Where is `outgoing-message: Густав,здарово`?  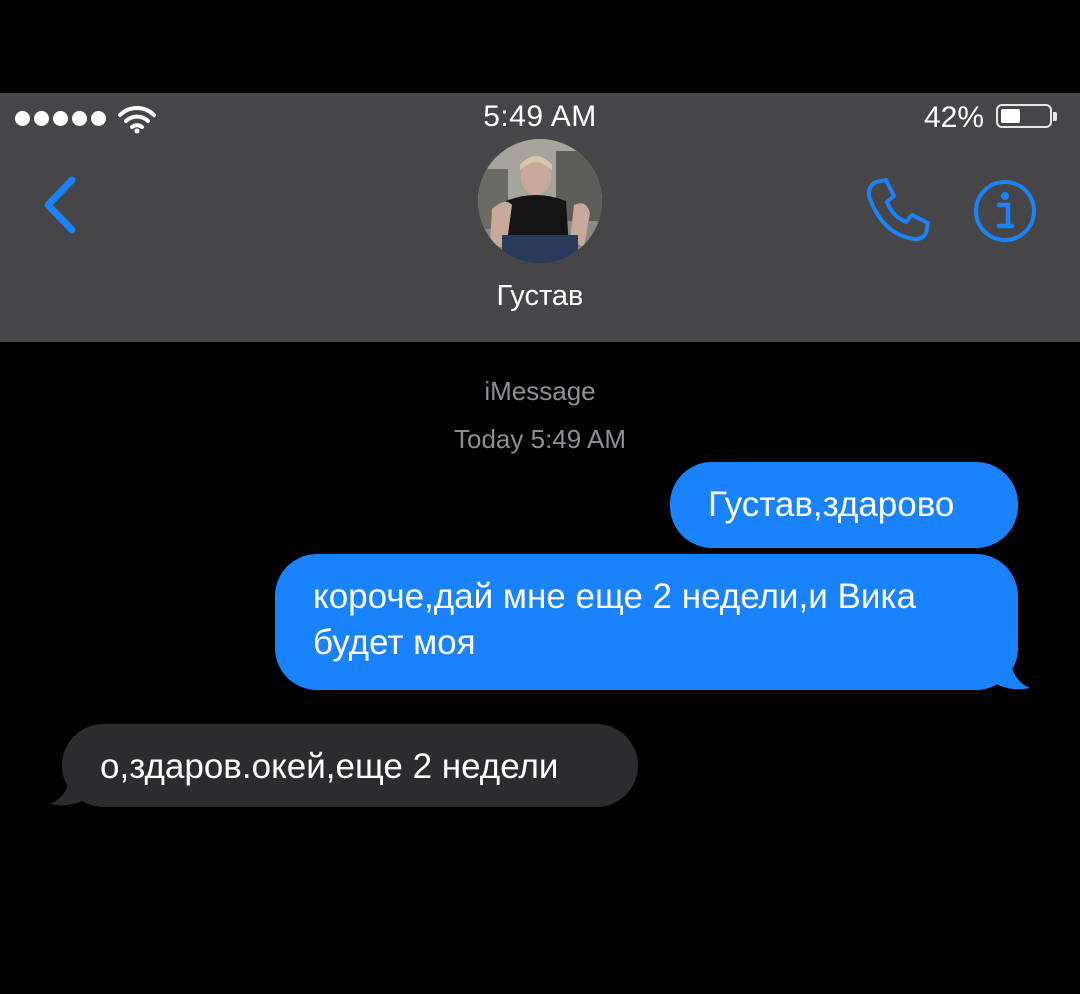
outgoing-message: Густав,здарово is located at coordinates (844, 505).